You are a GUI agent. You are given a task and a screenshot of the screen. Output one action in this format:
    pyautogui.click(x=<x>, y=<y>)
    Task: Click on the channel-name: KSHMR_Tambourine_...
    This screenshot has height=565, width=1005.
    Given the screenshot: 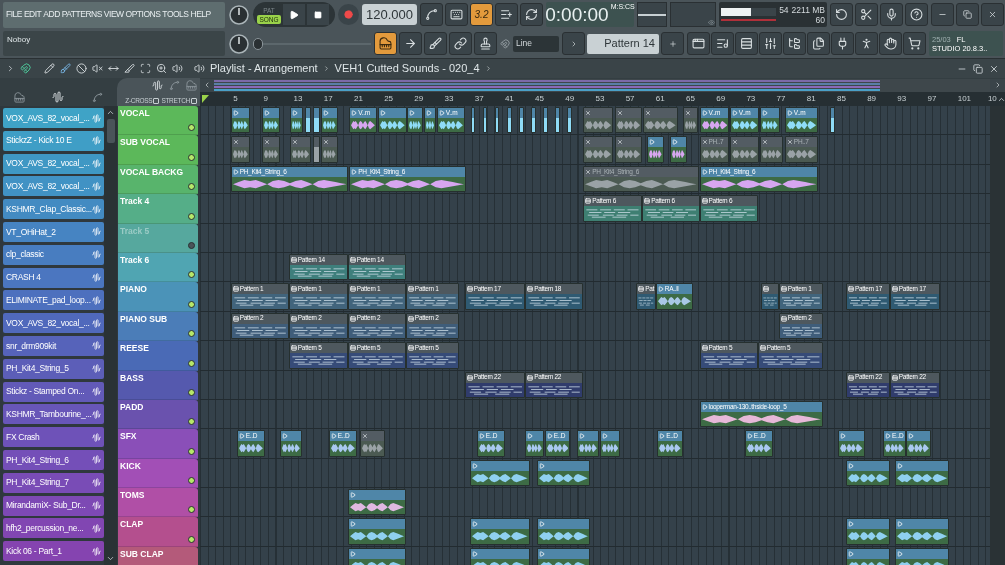 What is the action you would take?
    pyautogui.click(x=49, y=414)
    